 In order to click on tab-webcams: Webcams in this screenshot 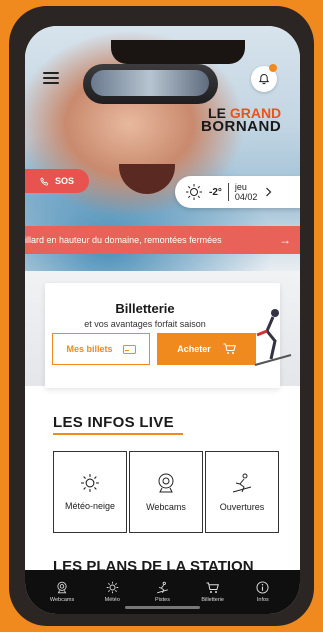, I will do `click(62, 592)`.